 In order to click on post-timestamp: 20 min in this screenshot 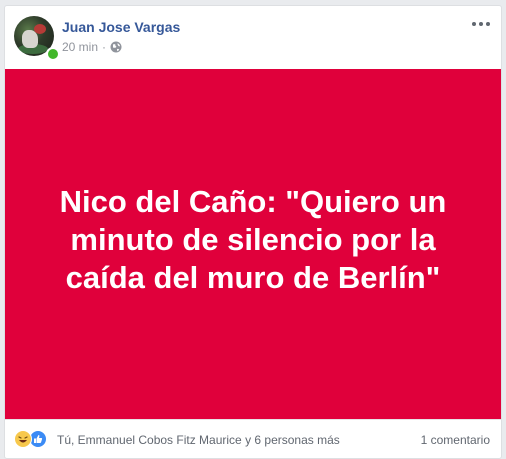, I will do `click(80, 47)`.